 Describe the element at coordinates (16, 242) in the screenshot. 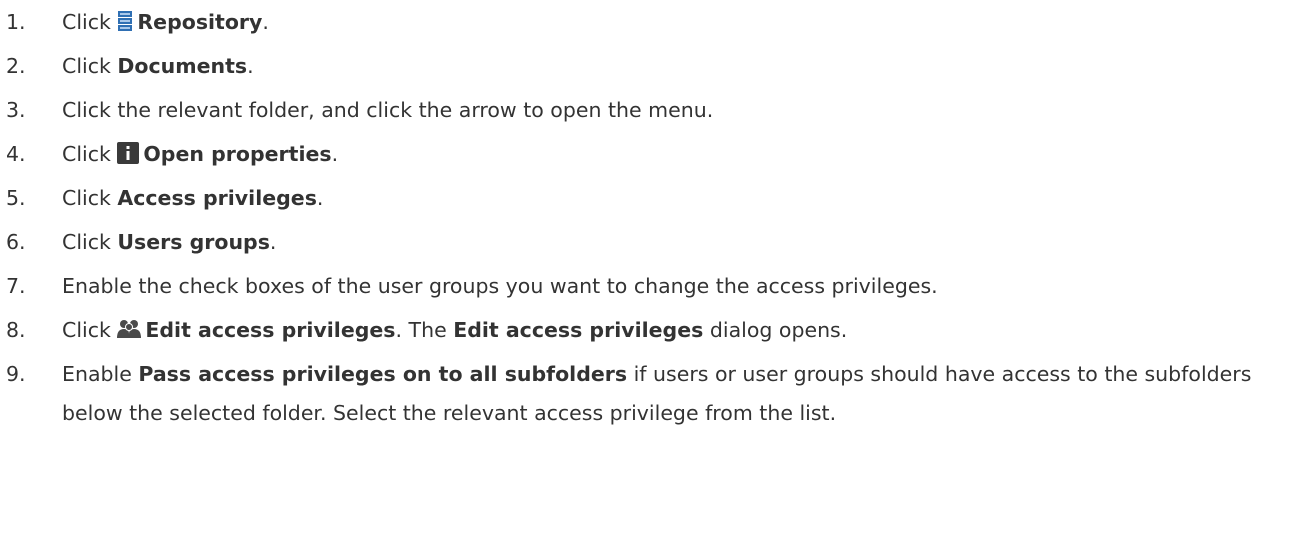

I see `step-number: 6.` at that location.